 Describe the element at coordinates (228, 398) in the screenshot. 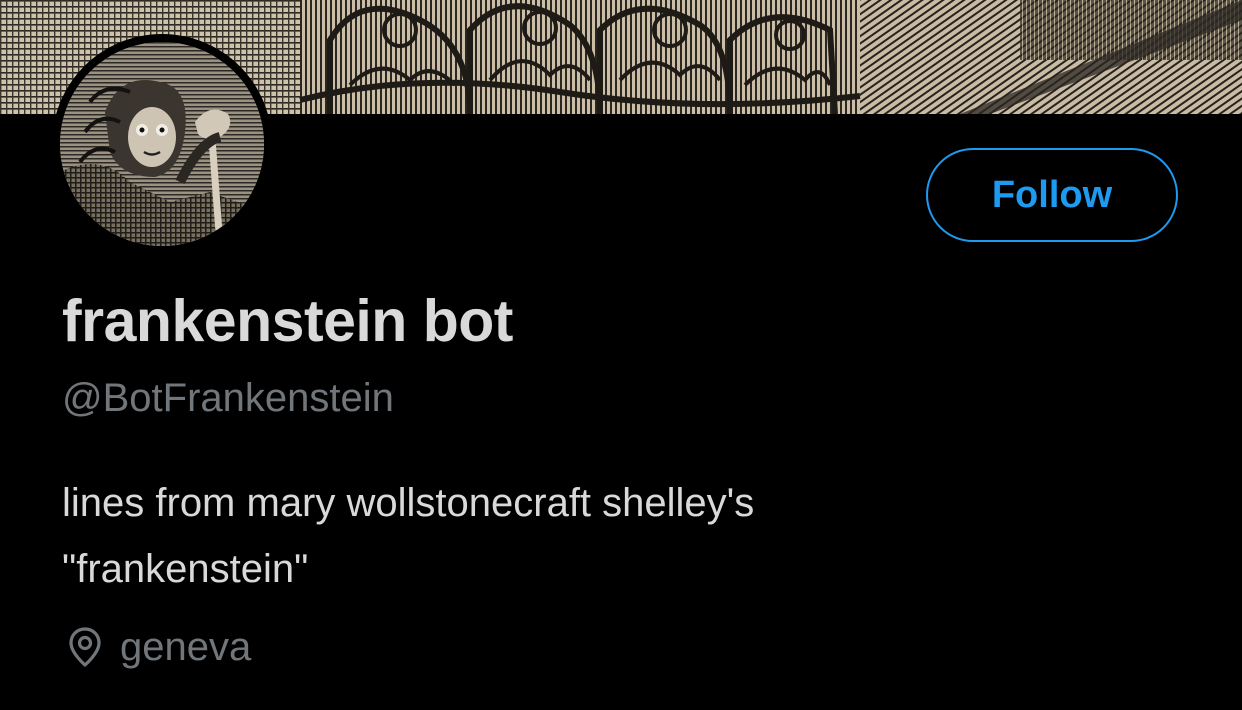

I see `profile-handle: @BotFrankenstein` at that location.